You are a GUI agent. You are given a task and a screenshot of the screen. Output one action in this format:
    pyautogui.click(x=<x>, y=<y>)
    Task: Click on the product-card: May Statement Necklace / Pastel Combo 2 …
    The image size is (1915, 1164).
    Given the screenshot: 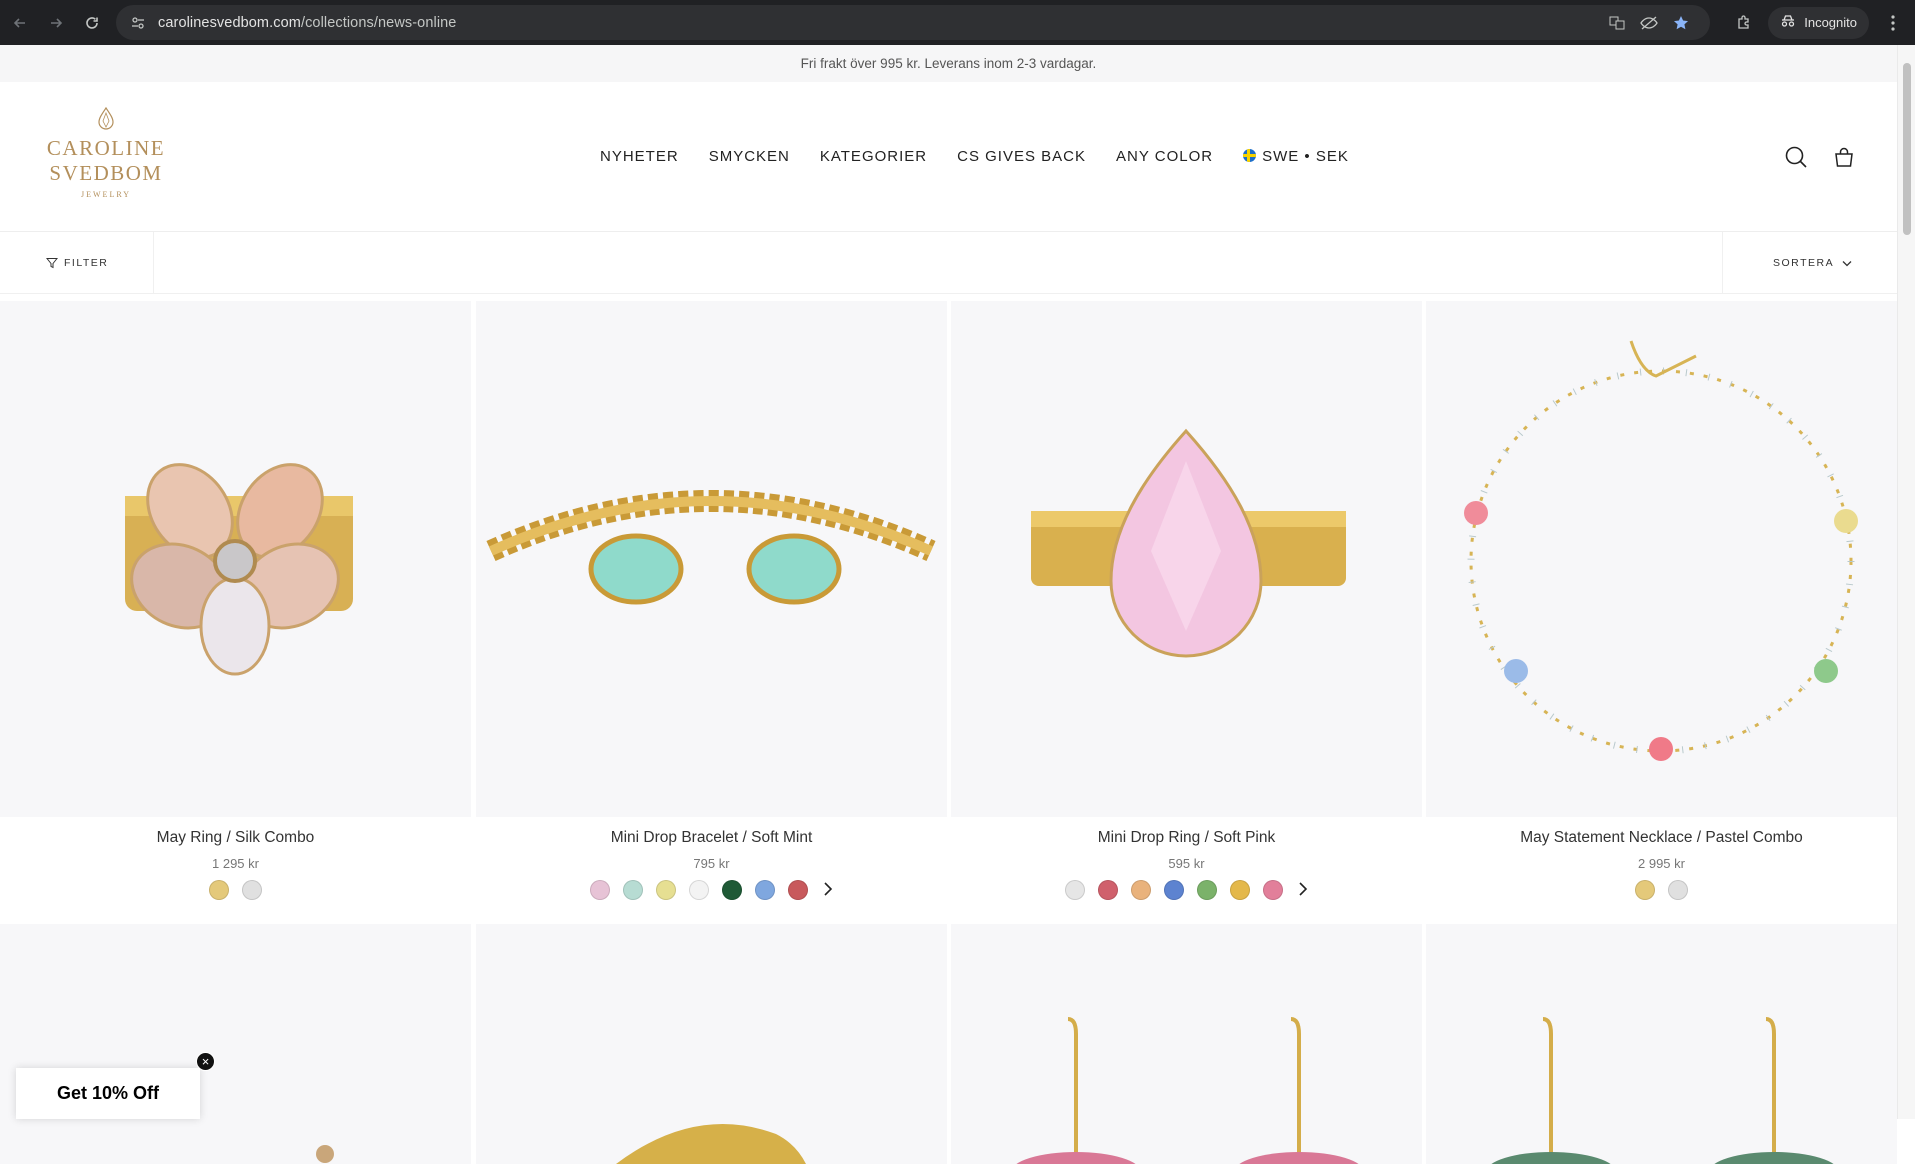 What is the action you would take?
    pyautogui.click(x=1661, y=601)
    